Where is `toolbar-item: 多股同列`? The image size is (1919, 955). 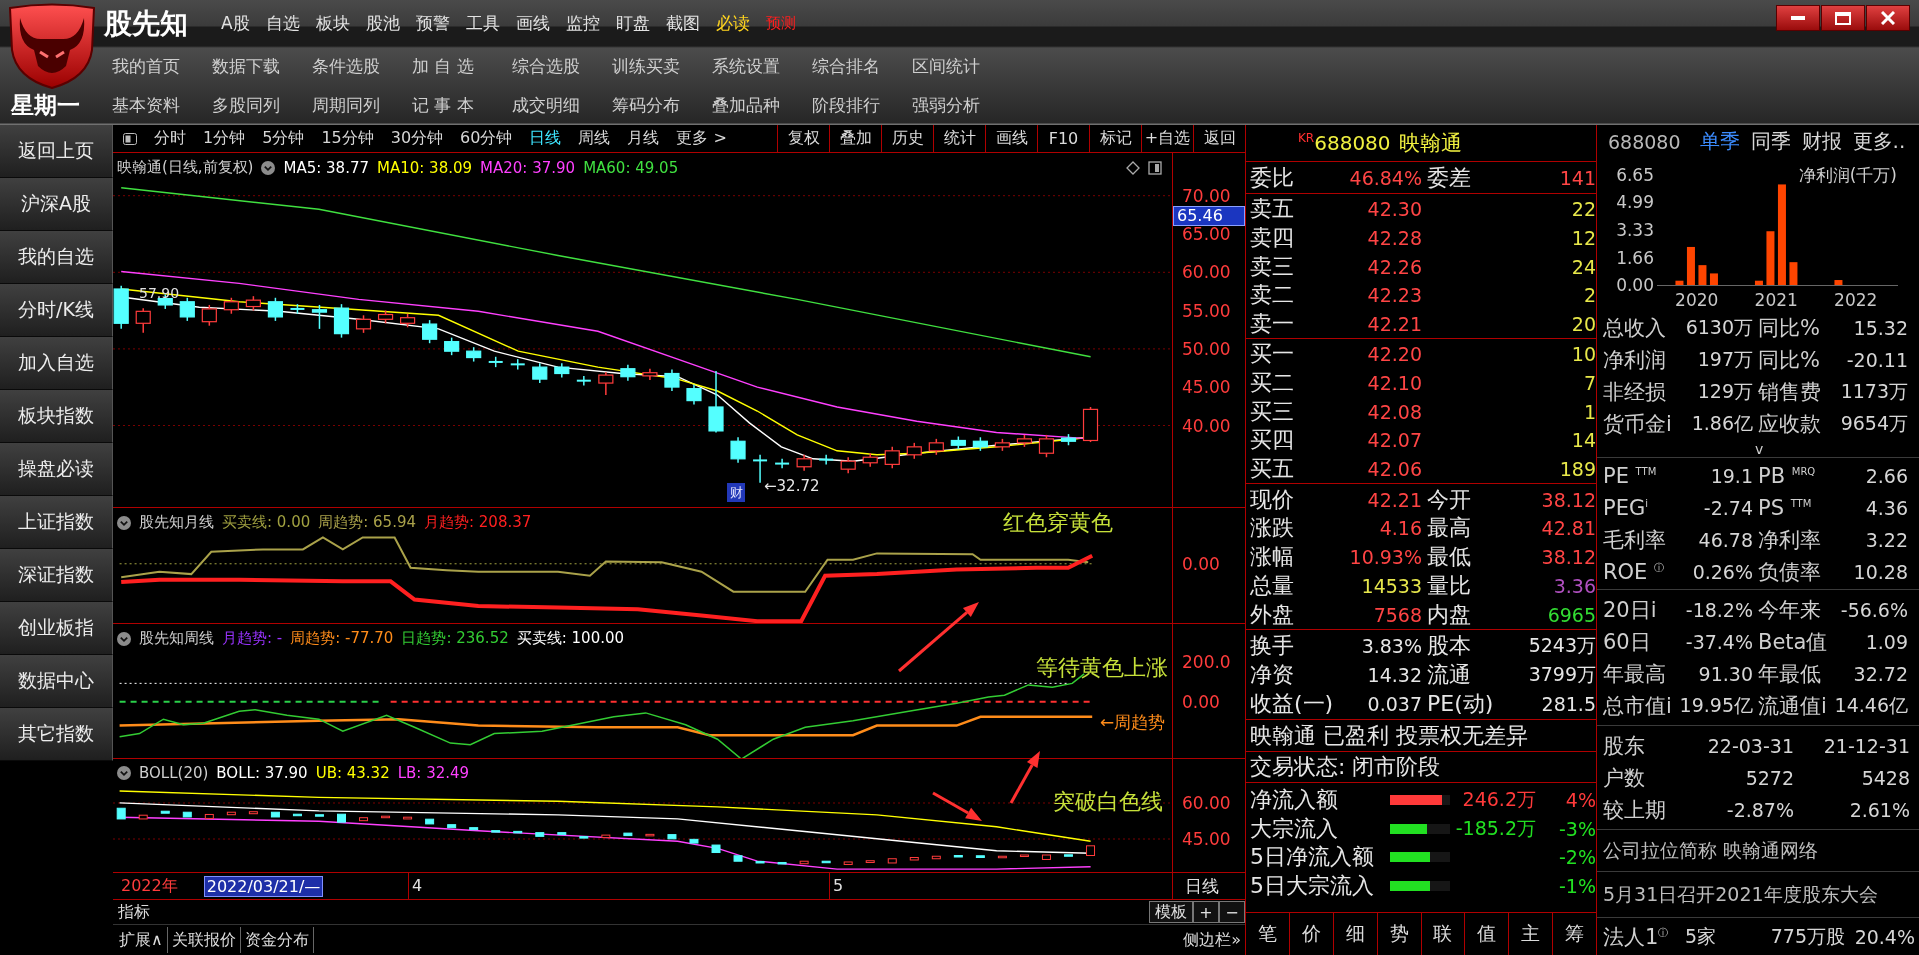 toolbar-item: 多股同列 is located at coordinates (262, 105).